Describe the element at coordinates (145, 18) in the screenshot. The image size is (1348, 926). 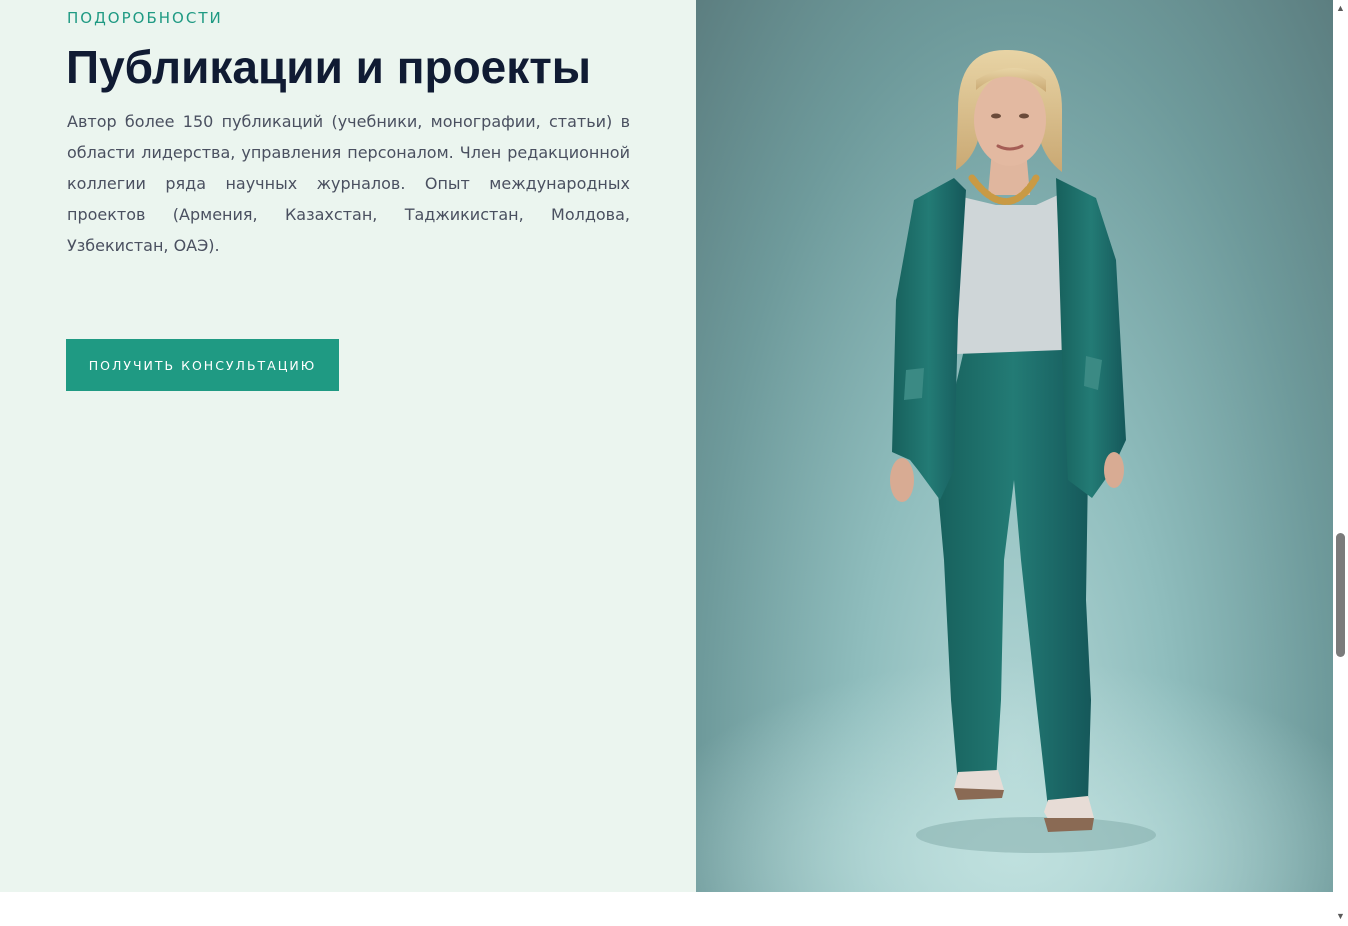
I see `section-eyebrow: ПОДОРОБНОСТИ` at that location.